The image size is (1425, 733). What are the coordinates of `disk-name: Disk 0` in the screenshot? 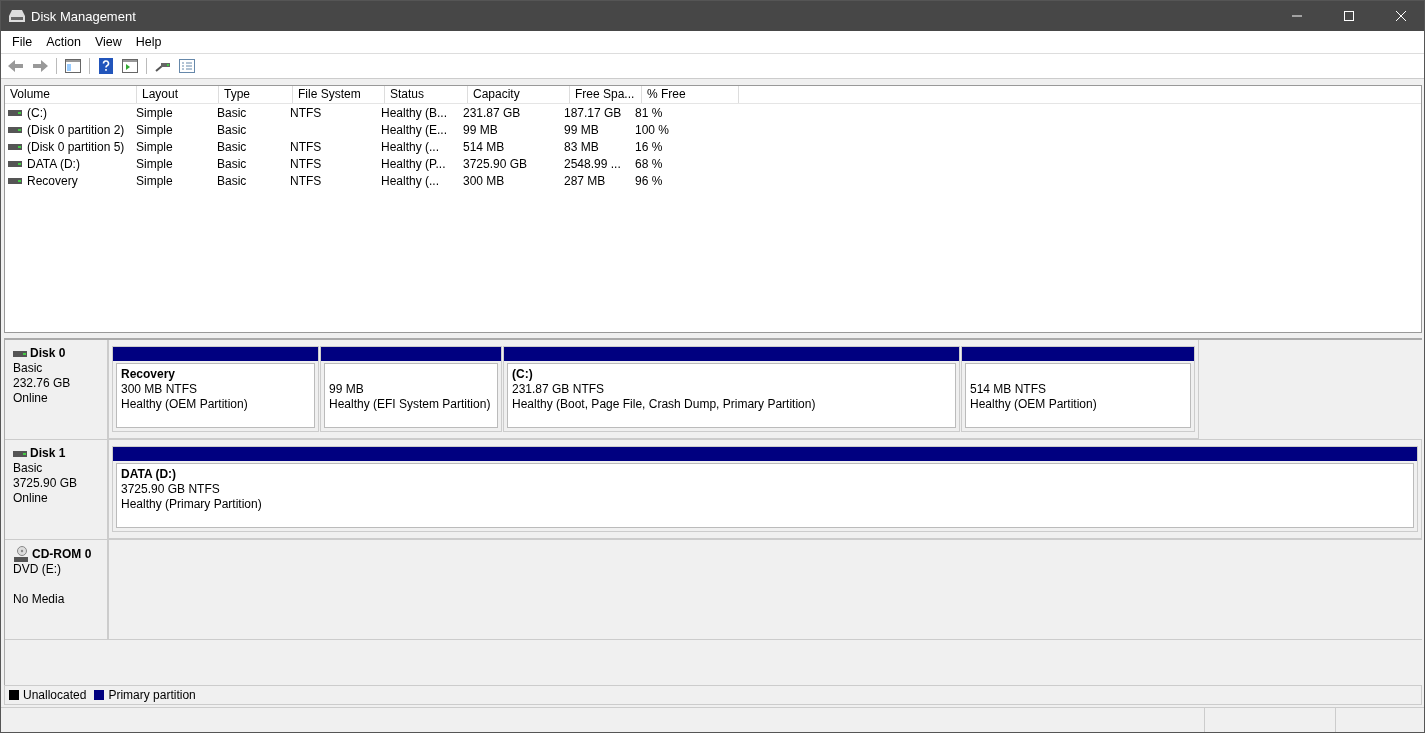 It's located at (48, 353).